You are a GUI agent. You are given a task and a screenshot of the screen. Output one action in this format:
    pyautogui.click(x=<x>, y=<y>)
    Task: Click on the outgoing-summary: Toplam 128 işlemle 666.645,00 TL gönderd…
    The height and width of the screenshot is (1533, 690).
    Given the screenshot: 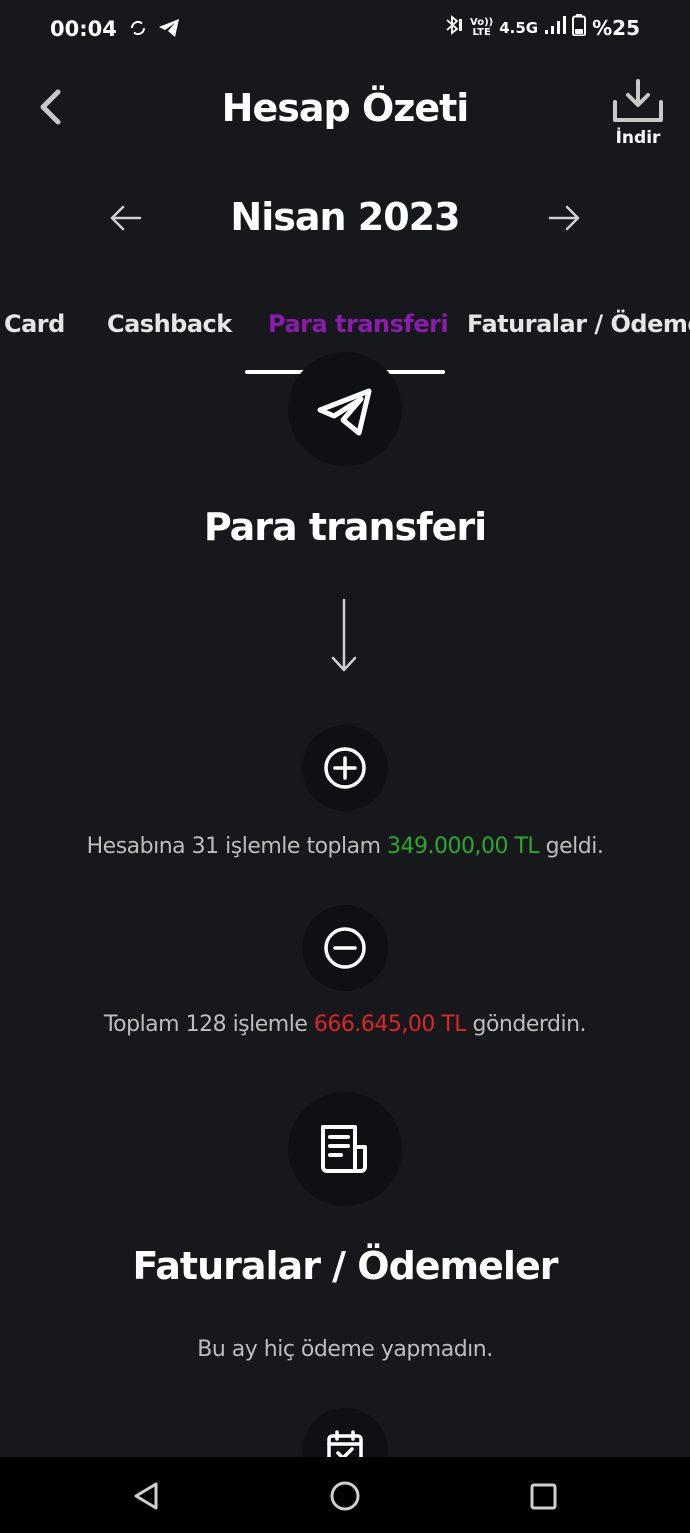 What is the action you would take?
    pyautogui.click(x=345, y=1024)
    